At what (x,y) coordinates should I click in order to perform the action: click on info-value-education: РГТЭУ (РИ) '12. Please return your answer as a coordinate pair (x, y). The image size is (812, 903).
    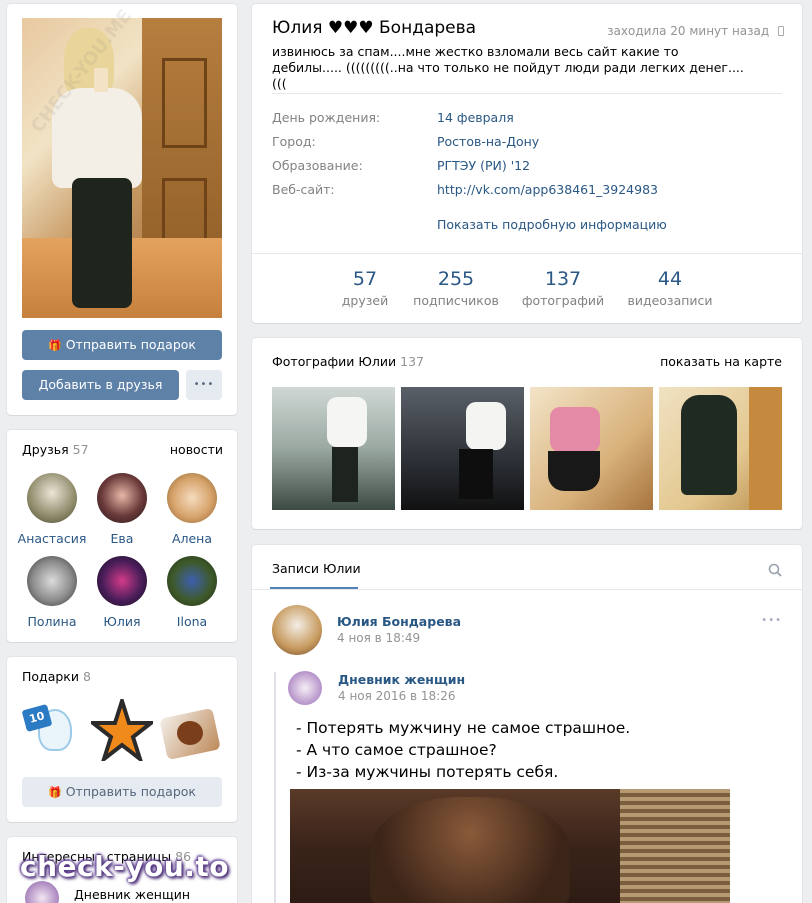
    Looking at the image, I should click on (483, 165).